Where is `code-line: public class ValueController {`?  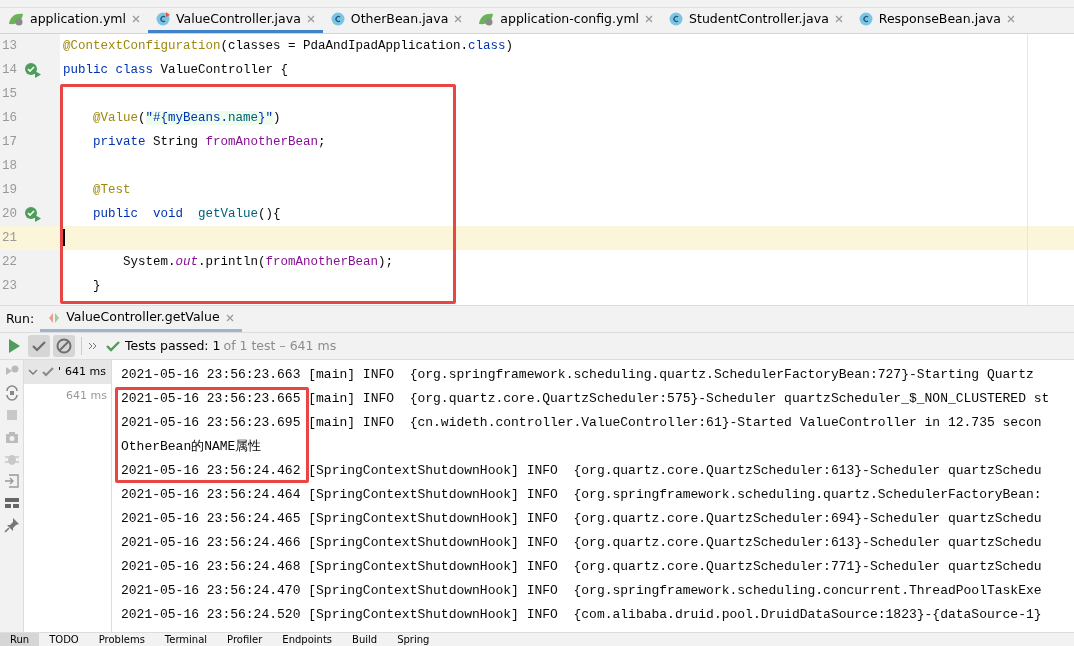
code-line: public class ValueController { is located at coordinates (176, 70).